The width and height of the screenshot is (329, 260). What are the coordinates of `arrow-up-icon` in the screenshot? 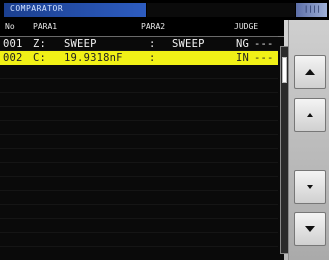 It's located at (310, 72).